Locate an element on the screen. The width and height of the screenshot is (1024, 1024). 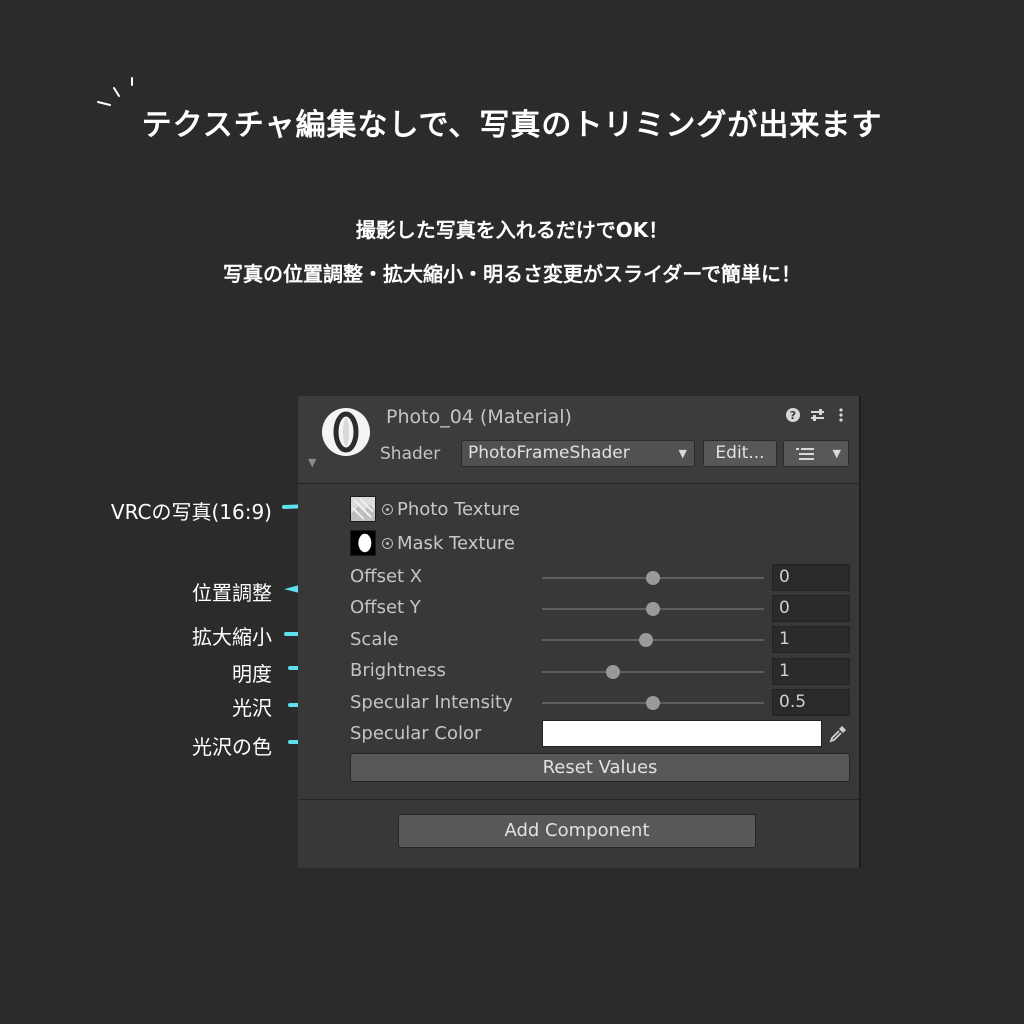
eyedropper-icon is located at coordinates (838, 734).